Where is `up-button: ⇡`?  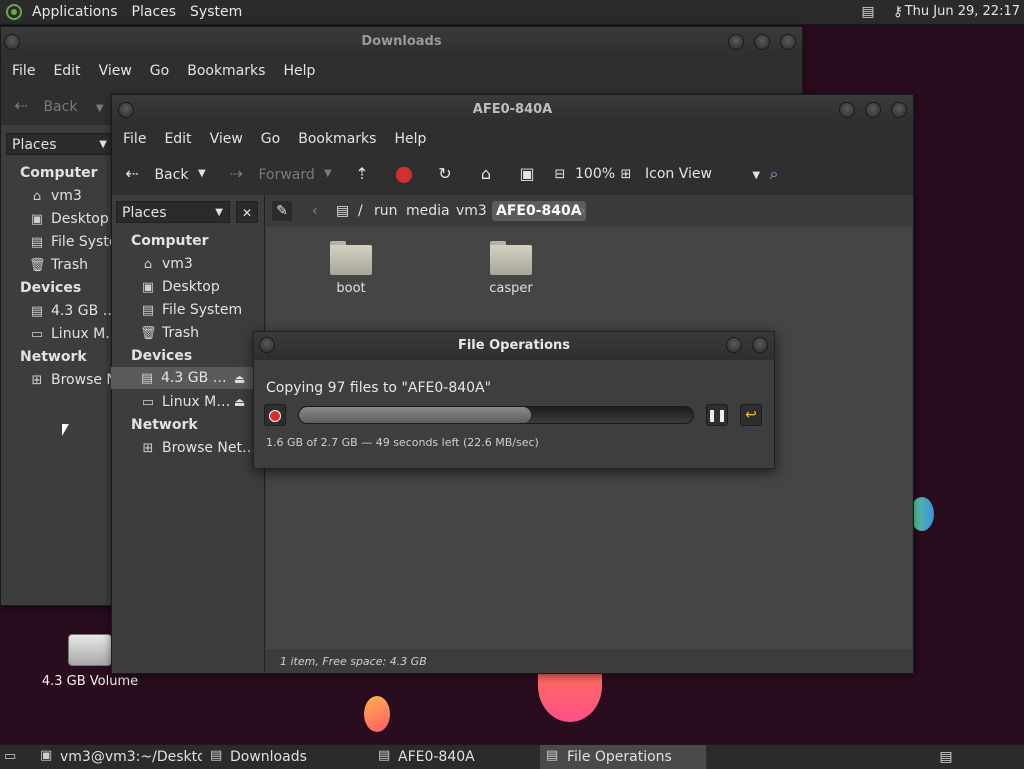
up-button: ⇡ is located at coordinates (362, 174).